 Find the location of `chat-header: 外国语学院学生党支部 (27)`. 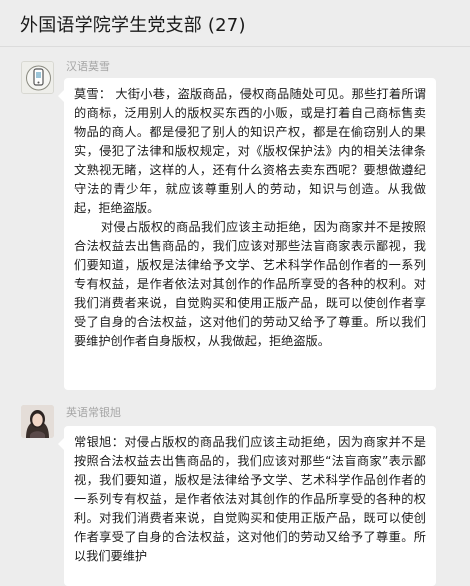

chat-header: 外国语学院学生党支部 (27) is located at coordinates (235, 23).